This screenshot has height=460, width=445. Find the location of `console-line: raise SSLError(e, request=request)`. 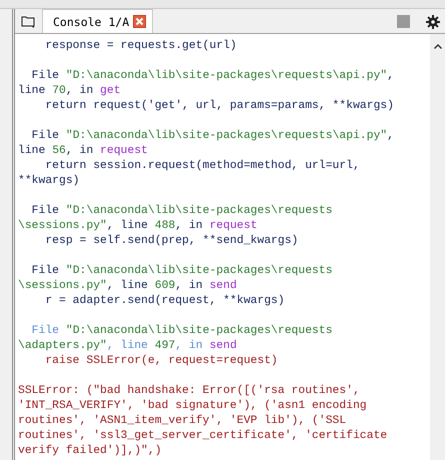

console-line: raise SSLError(e, request=request) is located at coordinates (161, 361).